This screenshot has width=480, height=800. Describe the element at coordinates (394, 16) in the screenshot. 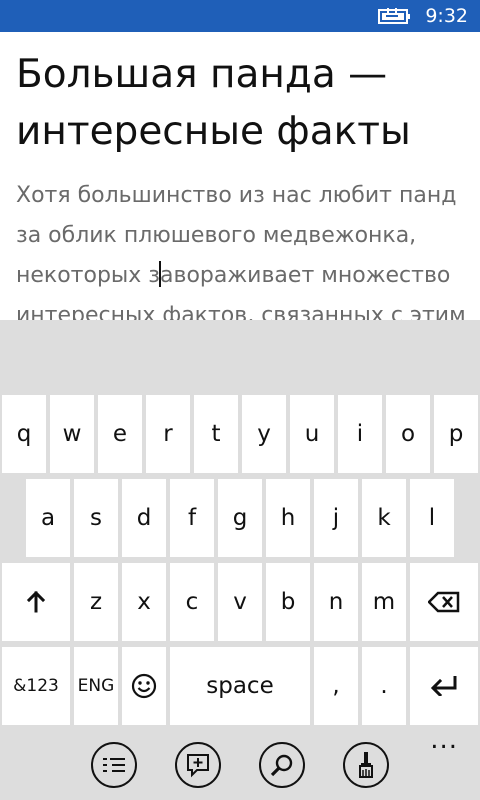

I see `battery-charging-icon` at that location.